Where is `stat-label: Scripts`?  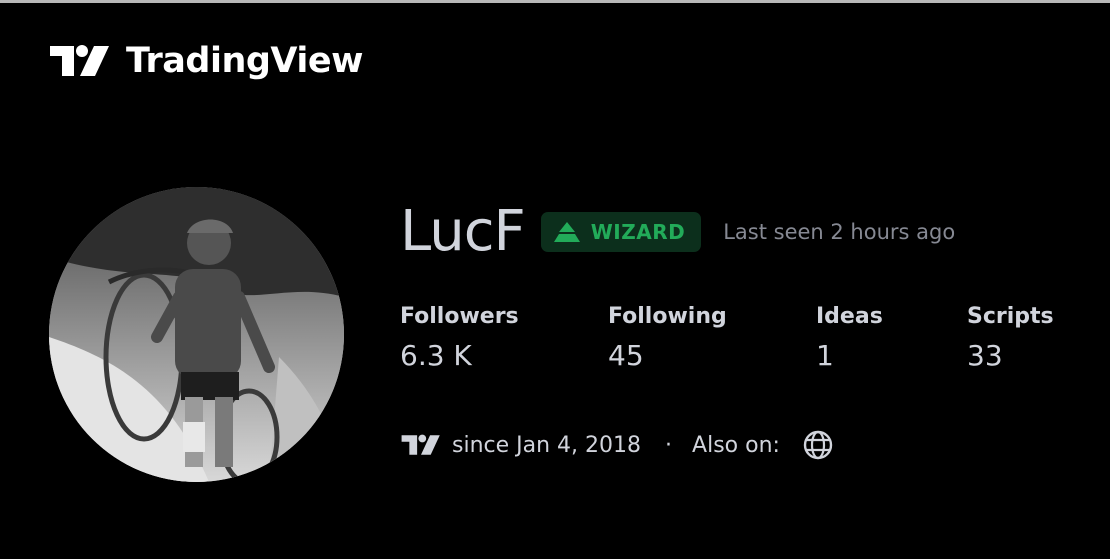
stat-label: Scripts is located at coordinates (1010, 316).